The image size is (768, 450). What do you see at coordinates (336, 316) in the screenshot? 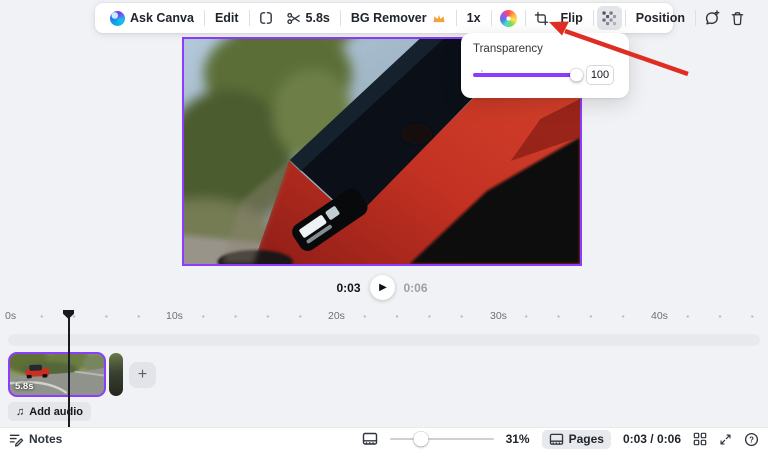
I see `ruler-label-20s: 20s` at bounding box center [336, 316].